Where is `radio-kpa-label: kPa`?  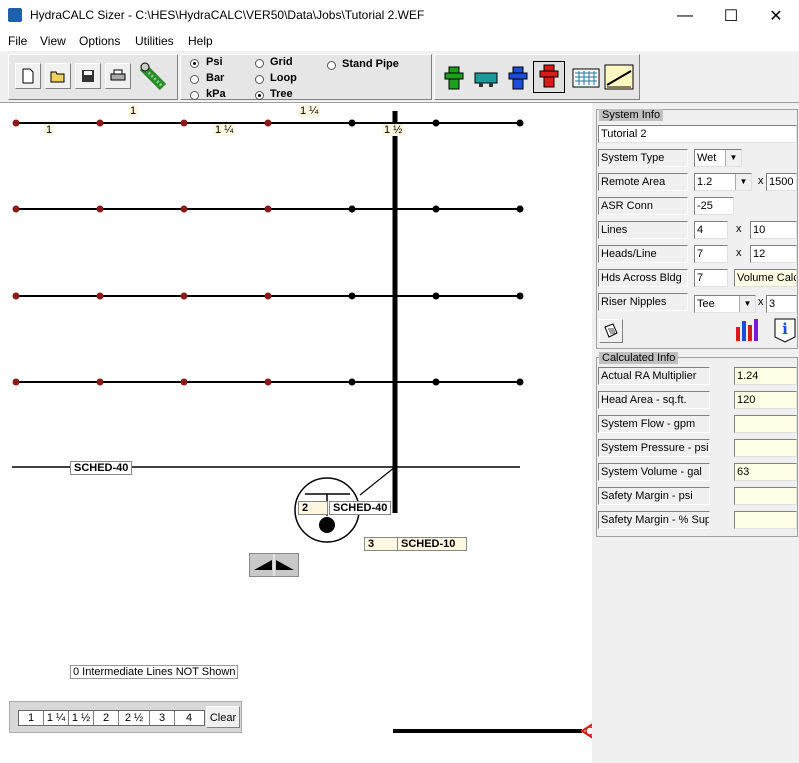 radio-kpa-label: kPa is located at coordinates (216, 94).